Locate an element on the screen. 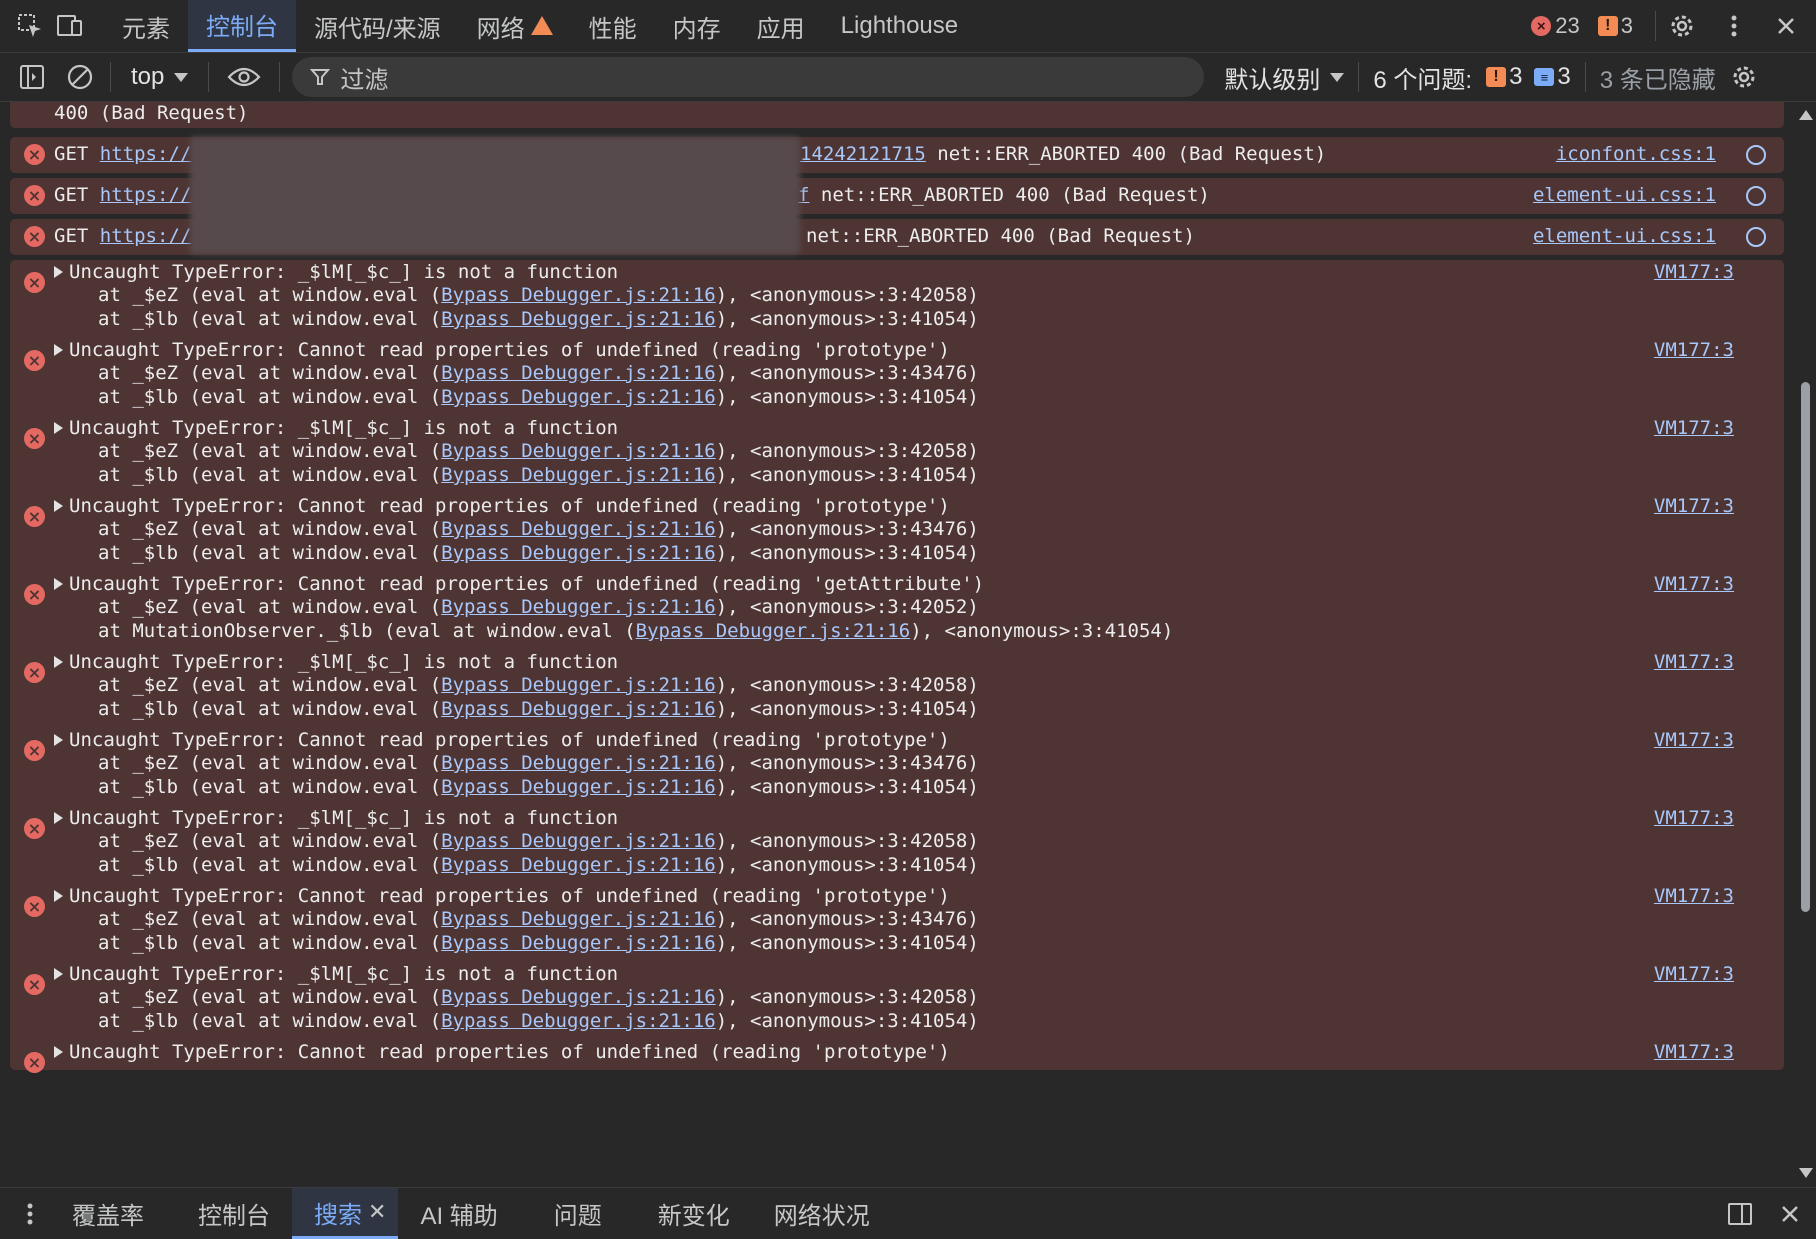 The image size is (1816, 1239). tab-lighthouse: Lighthouse is located at coordinates (899, 26).